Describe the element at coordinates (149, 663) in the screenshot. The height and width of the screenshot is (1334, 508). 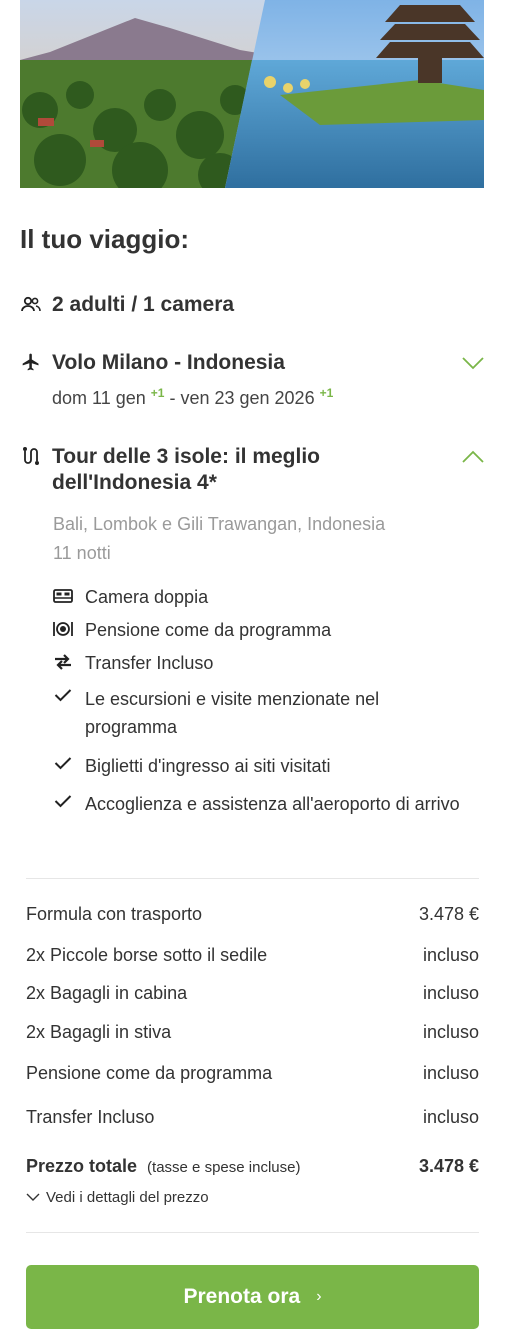
I see `inclusion-item: Transfer Incluso` at that location.